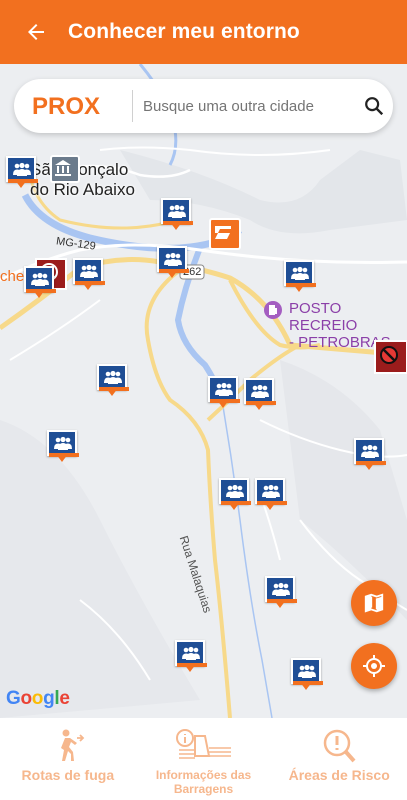 This screenshot has width=407, height=800. I want to click on town-label: São Gonçalo do Rio Abaixo, so click(82, 180).